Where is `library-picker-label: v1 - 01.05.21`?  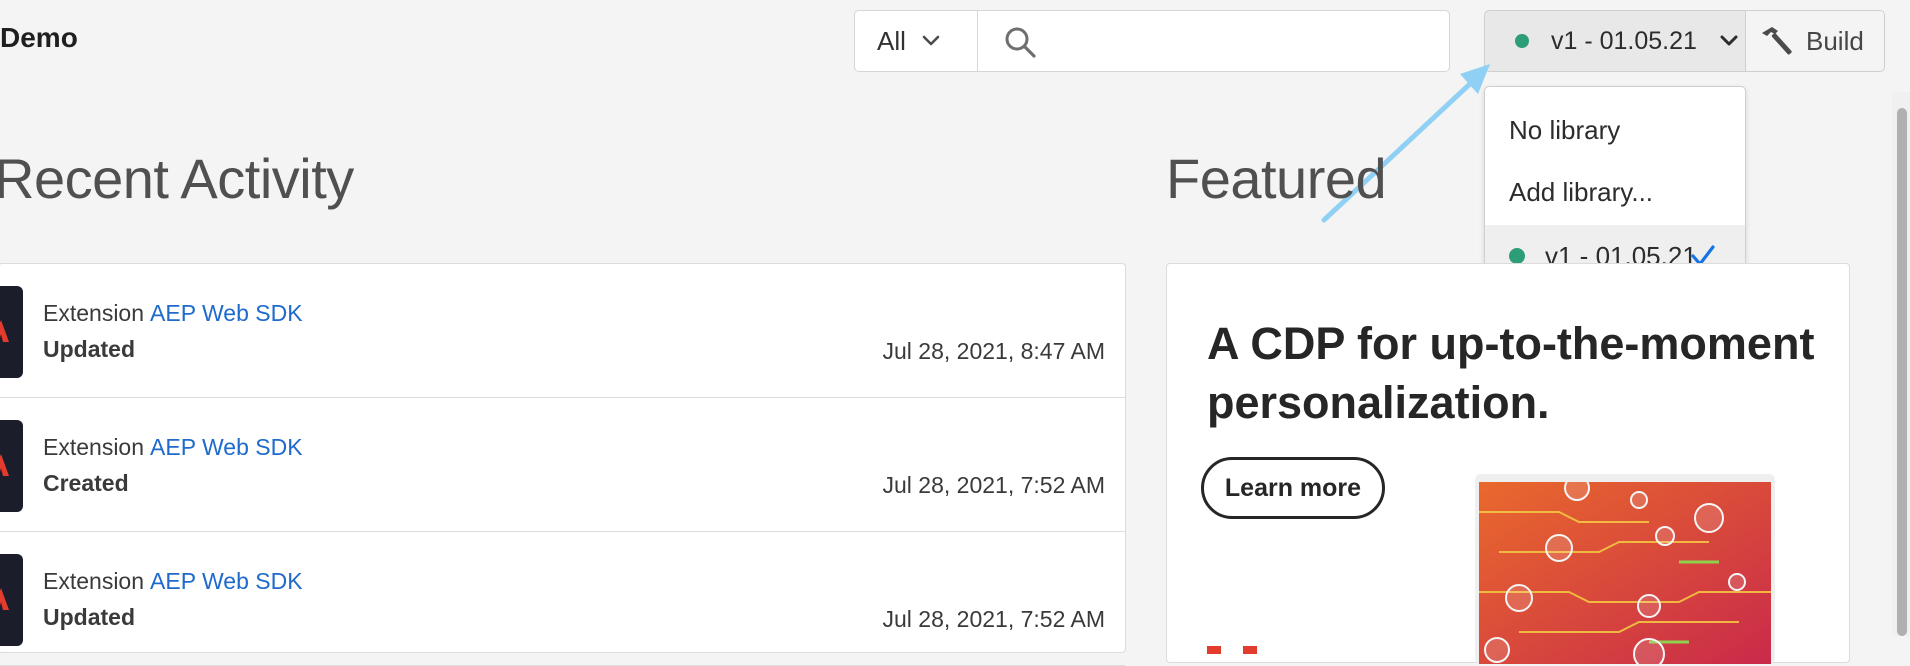
library-picker-label: v1 - 01.05.21 is located at coordinates (1624, 40).